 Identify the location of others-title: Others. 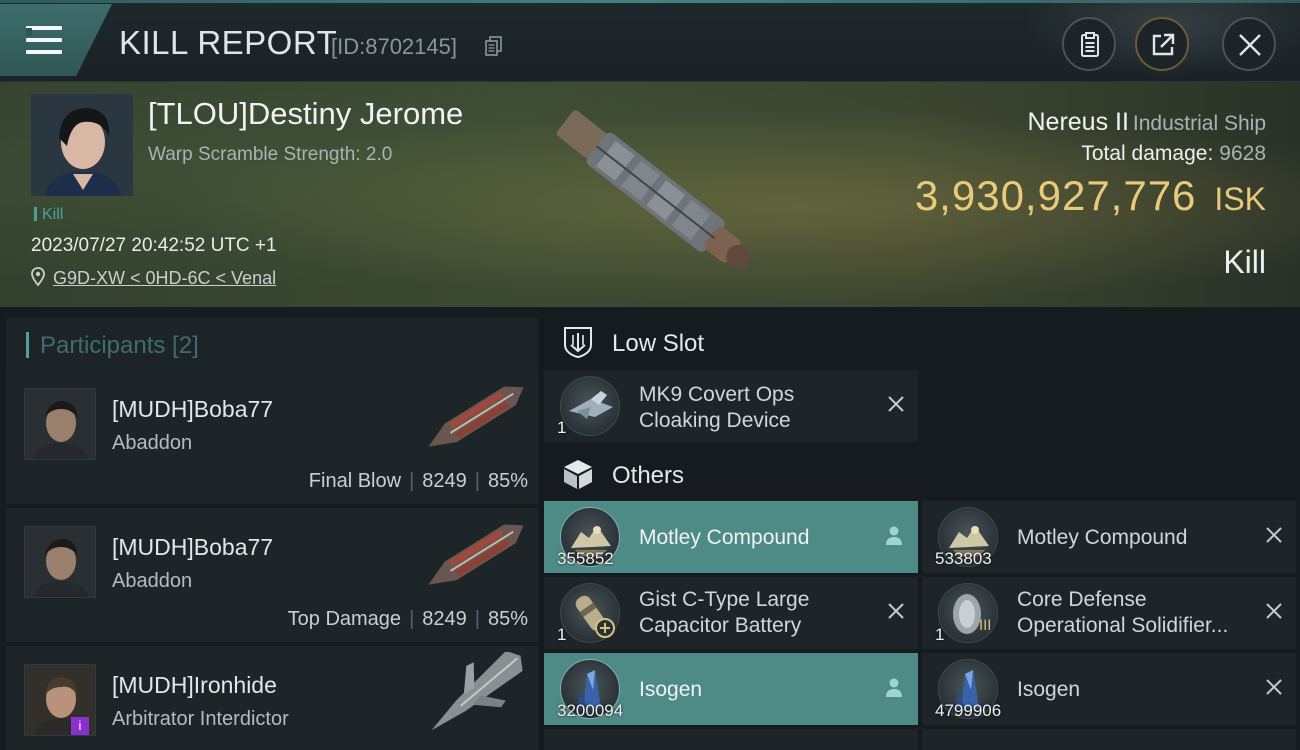
(648, 475).